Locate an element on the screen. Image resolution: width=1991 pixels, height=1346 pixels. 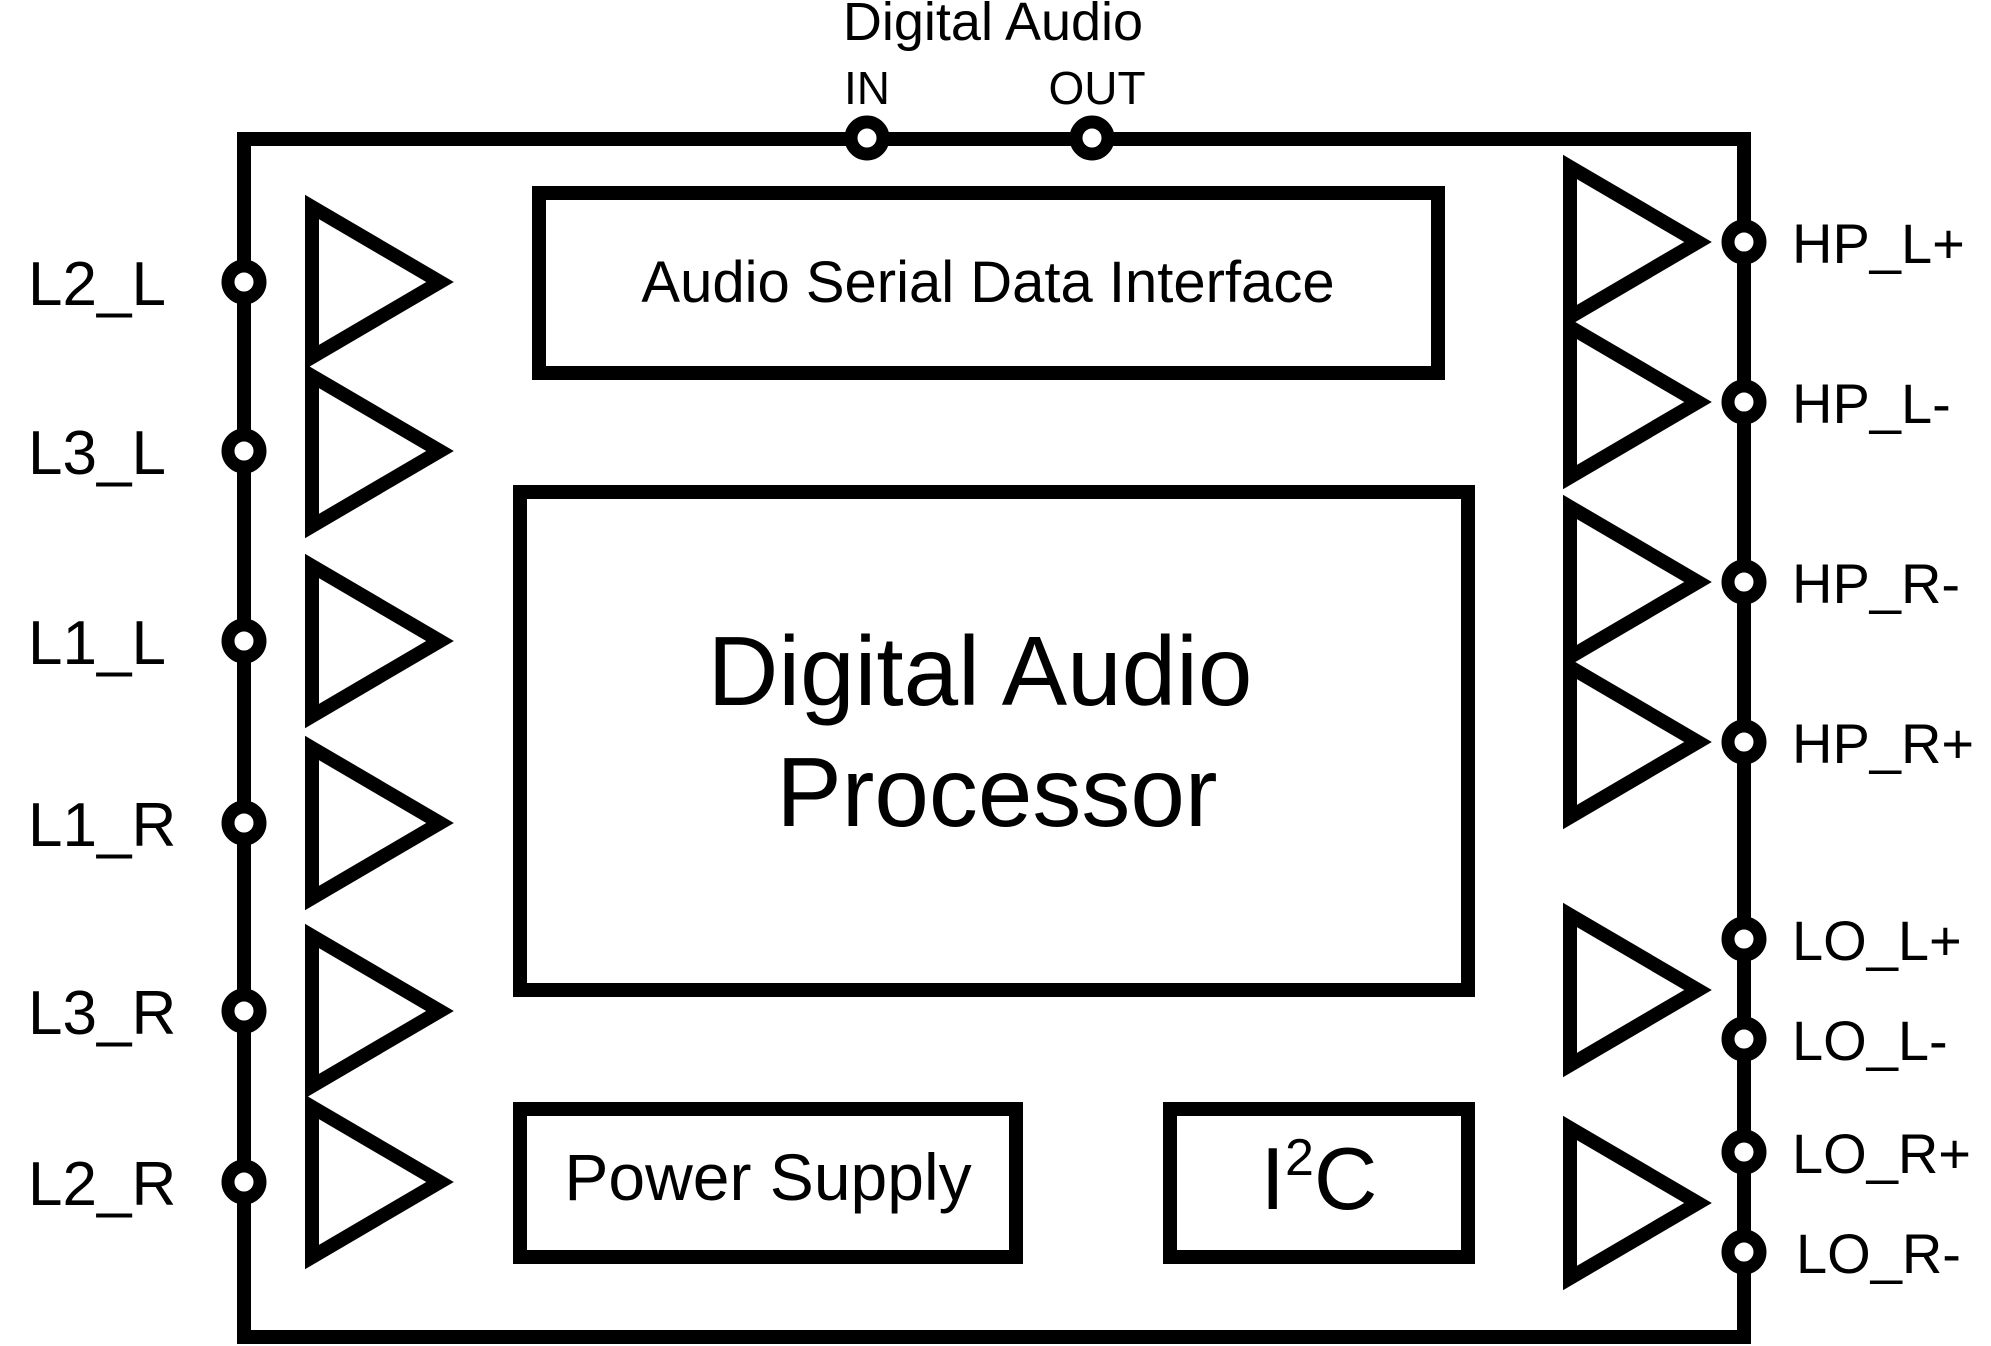
processor-label-line2: Processor is located at coordinates (996, 792).